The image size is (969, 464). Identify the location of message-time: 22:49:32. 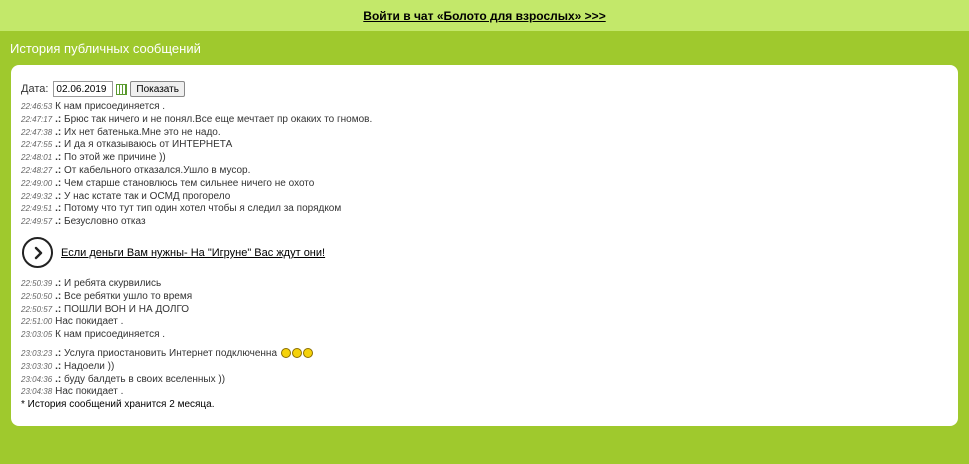
(37, 196).